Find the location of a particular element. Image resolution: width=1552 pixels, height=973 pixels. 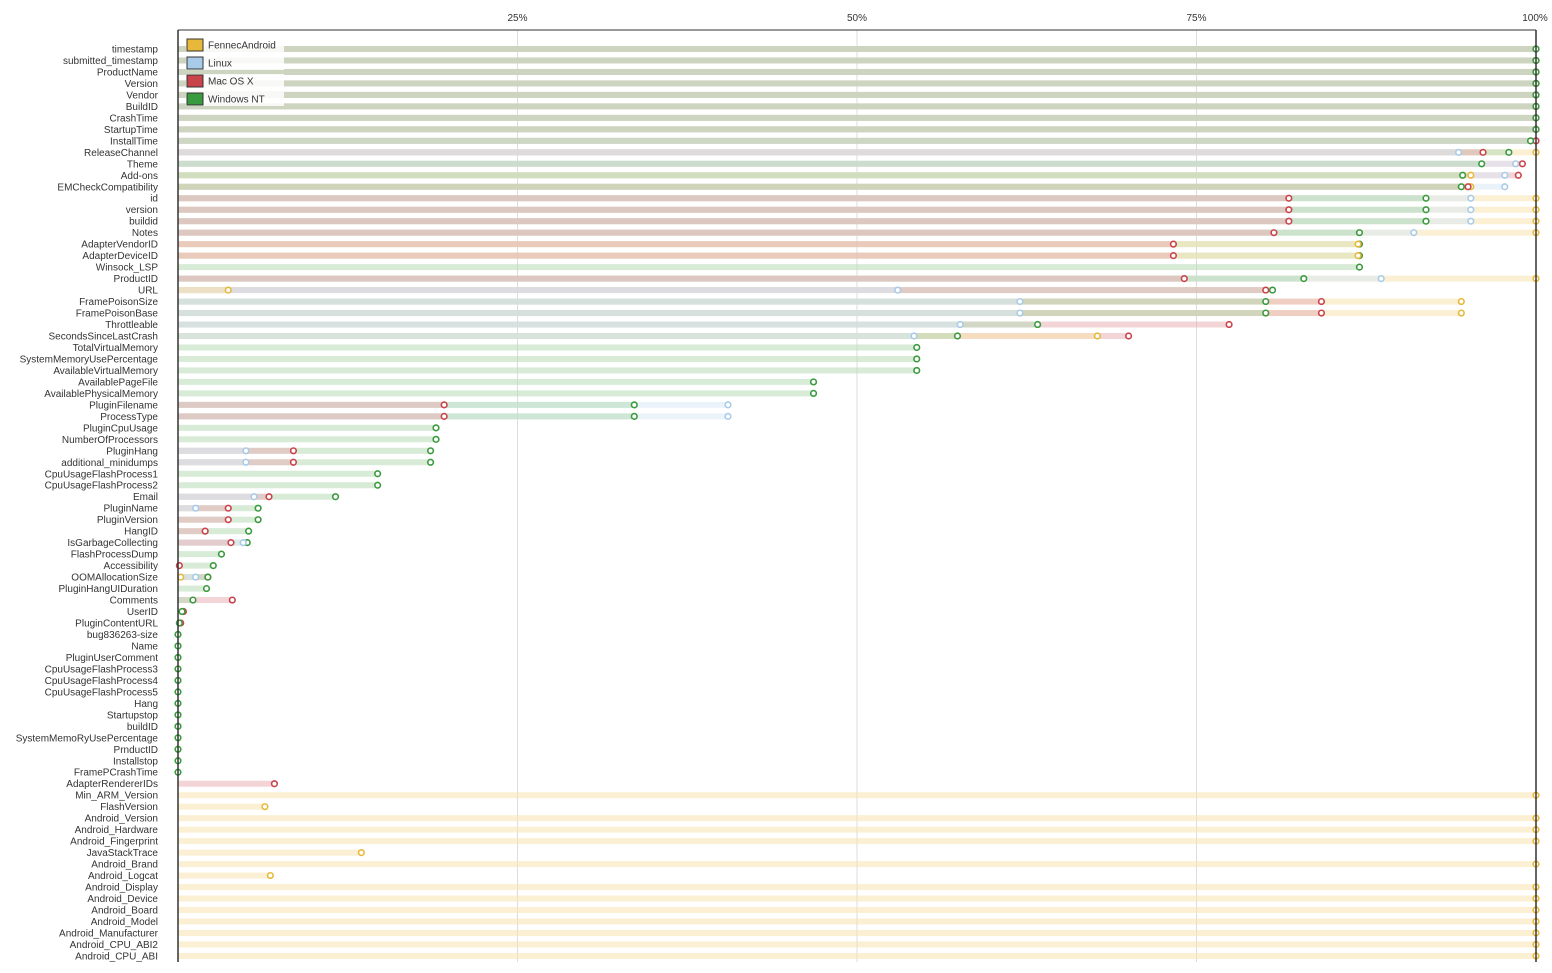

category-label: Android_CPU_ABI is located at coordinates (116, 956).